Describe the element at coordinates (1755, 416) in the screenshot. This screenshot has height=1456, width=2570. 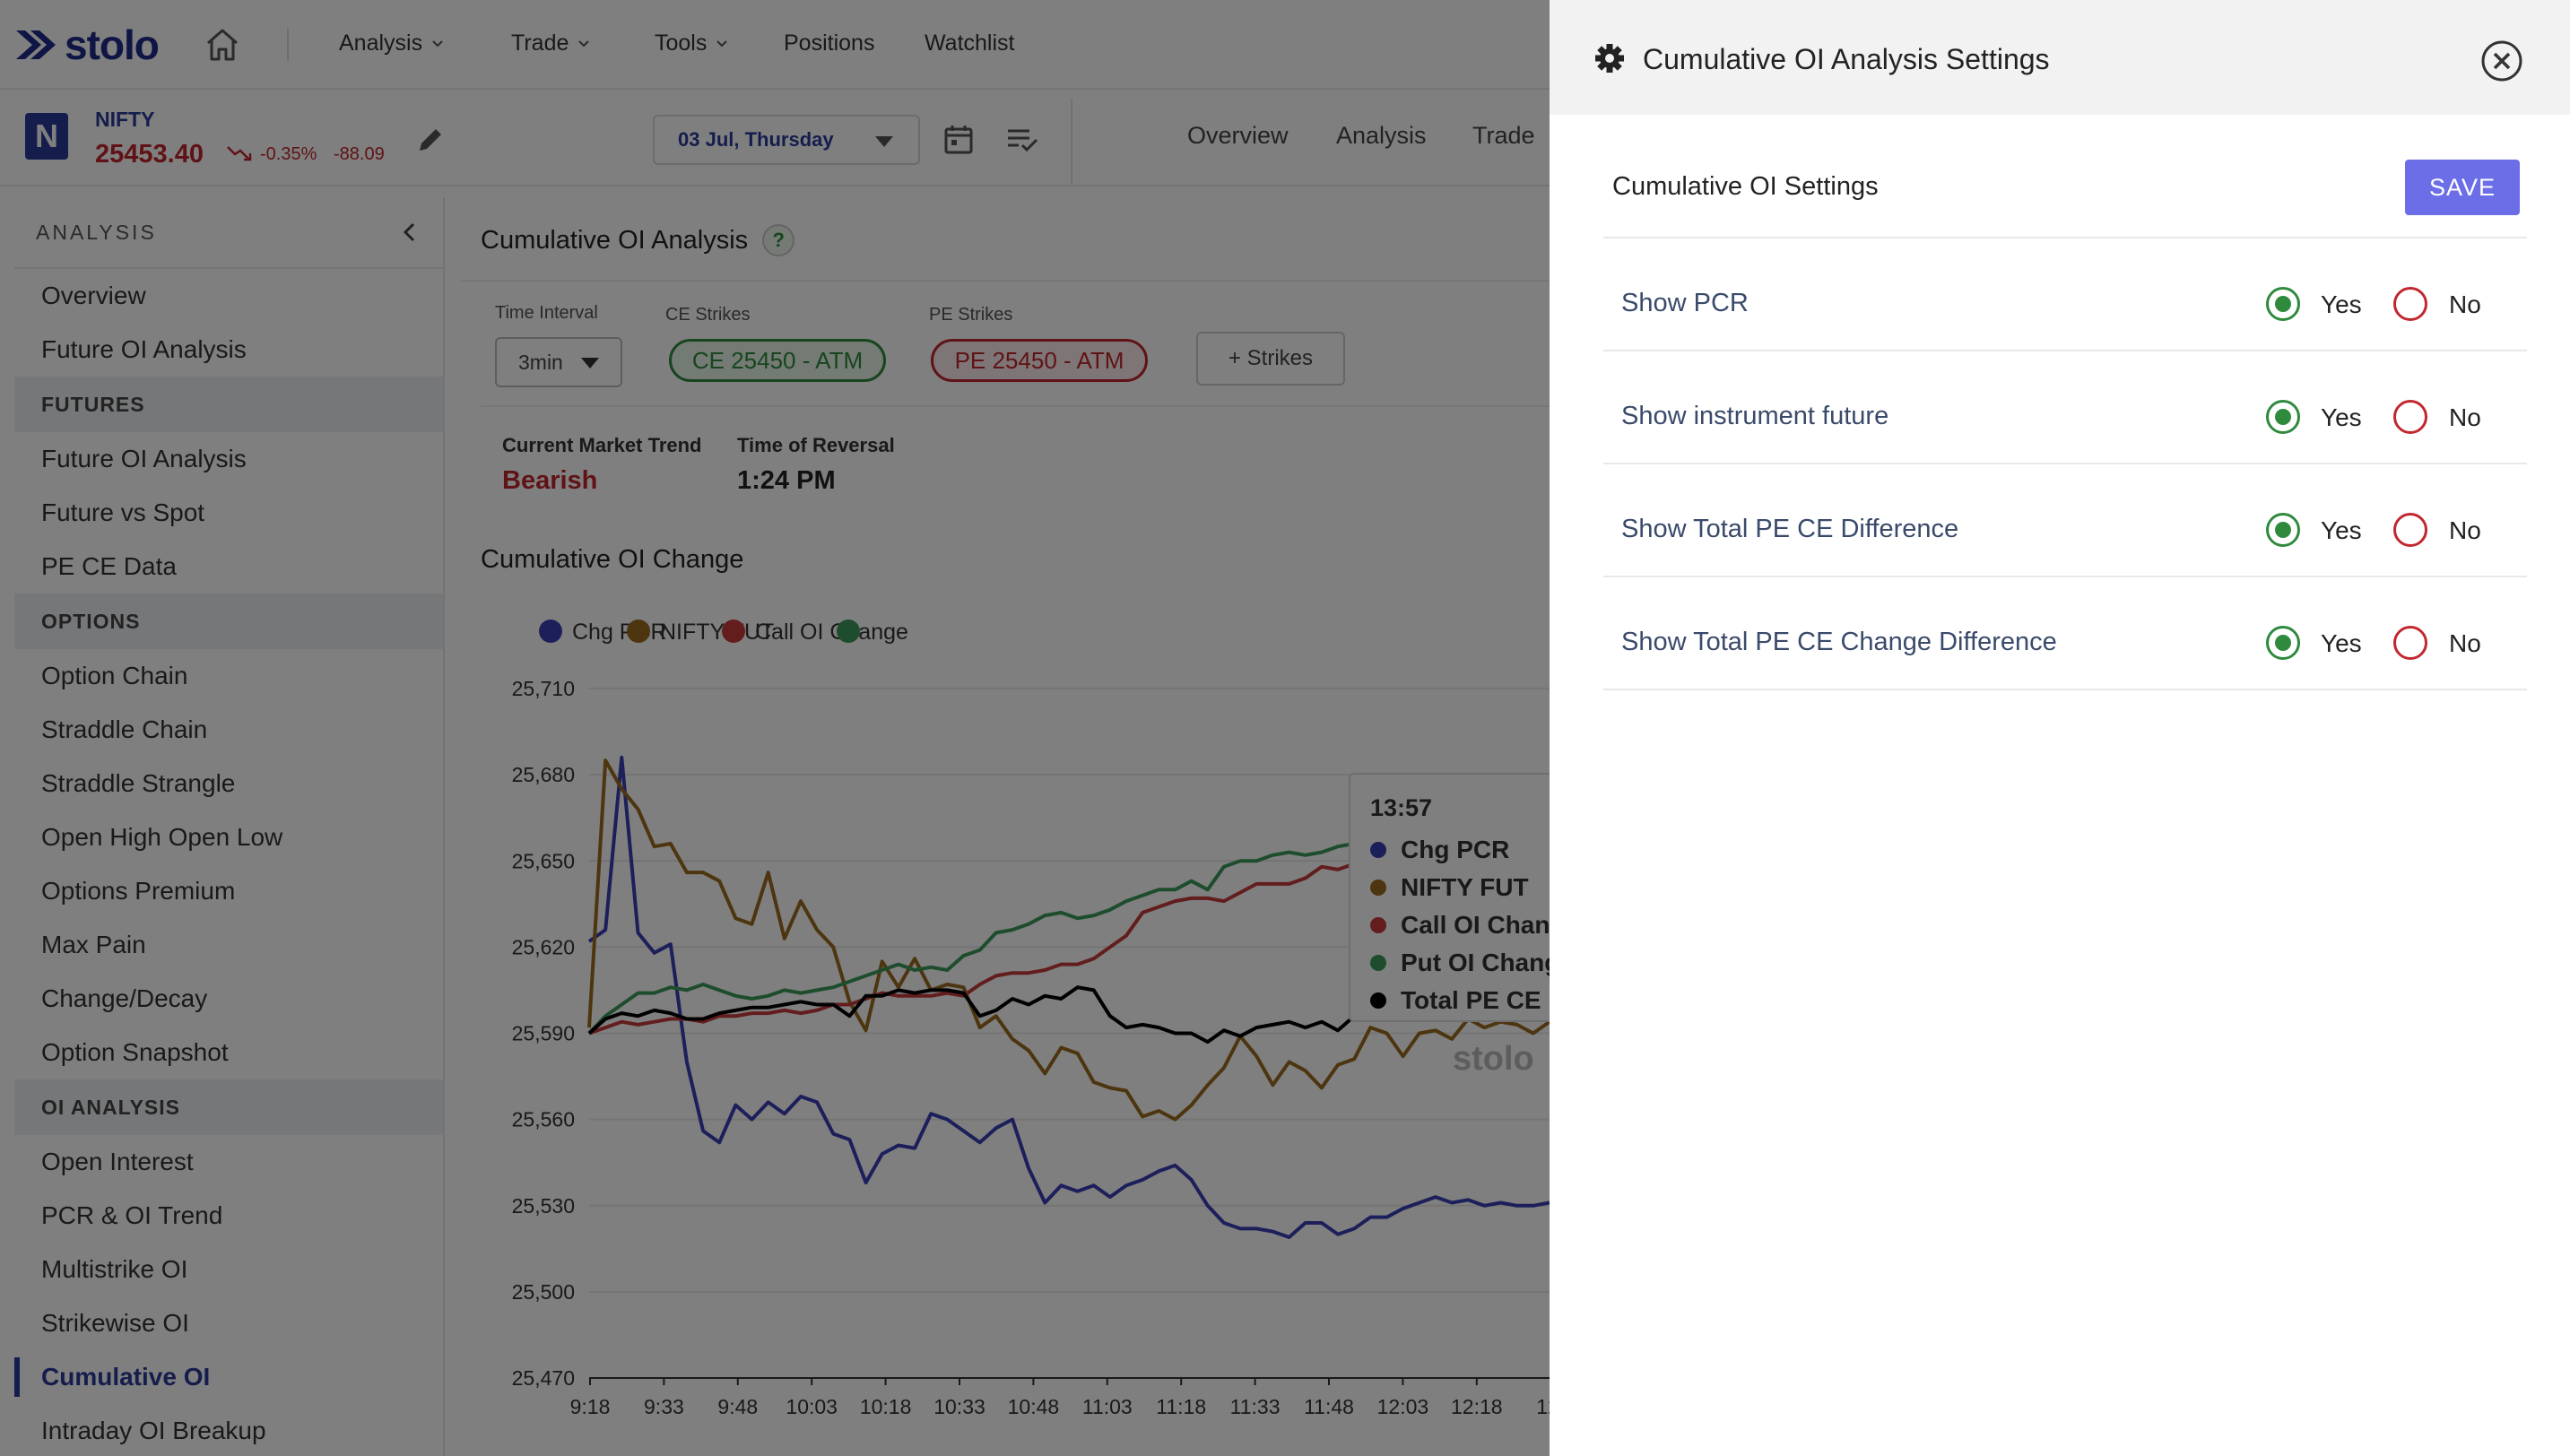
I see `setting-label-show-instrument-future: Show instrument future` at that location.